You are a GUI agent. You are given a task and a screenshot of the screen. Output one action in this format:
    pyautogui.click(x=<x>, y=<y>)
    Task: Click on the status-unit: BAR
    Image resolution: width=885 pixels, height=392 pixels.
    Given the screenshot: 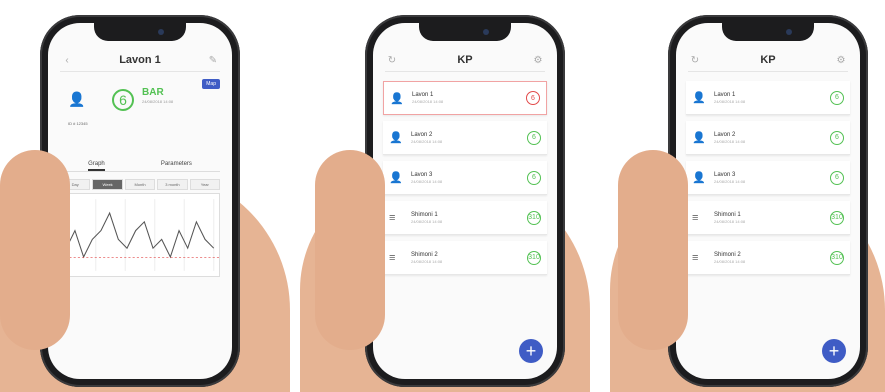 What is the action you would take?
    pyautogui.click(x=153, y=92)
    